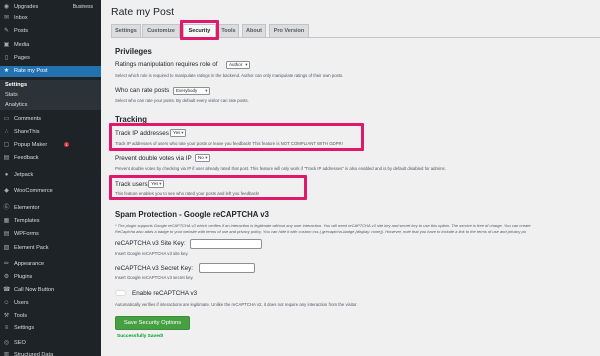 The height and width of the screenshot is (356, 600). What do you see at coordinates (202, 158) in the screenshot?
I see `prevent-double-votes-select: No` at bounding box center [202, 158].